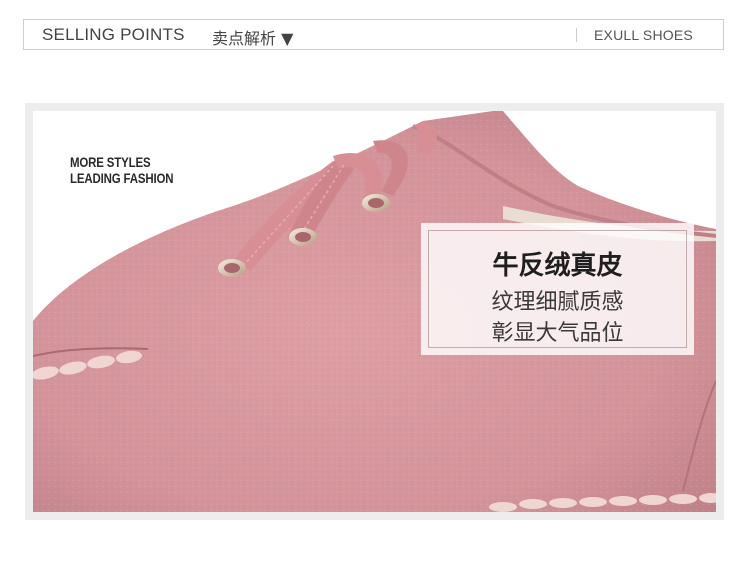 This screenshot has height=561, width=750. I want to click on slogan-line-2: LEADING FASHION, so click(122, 178).